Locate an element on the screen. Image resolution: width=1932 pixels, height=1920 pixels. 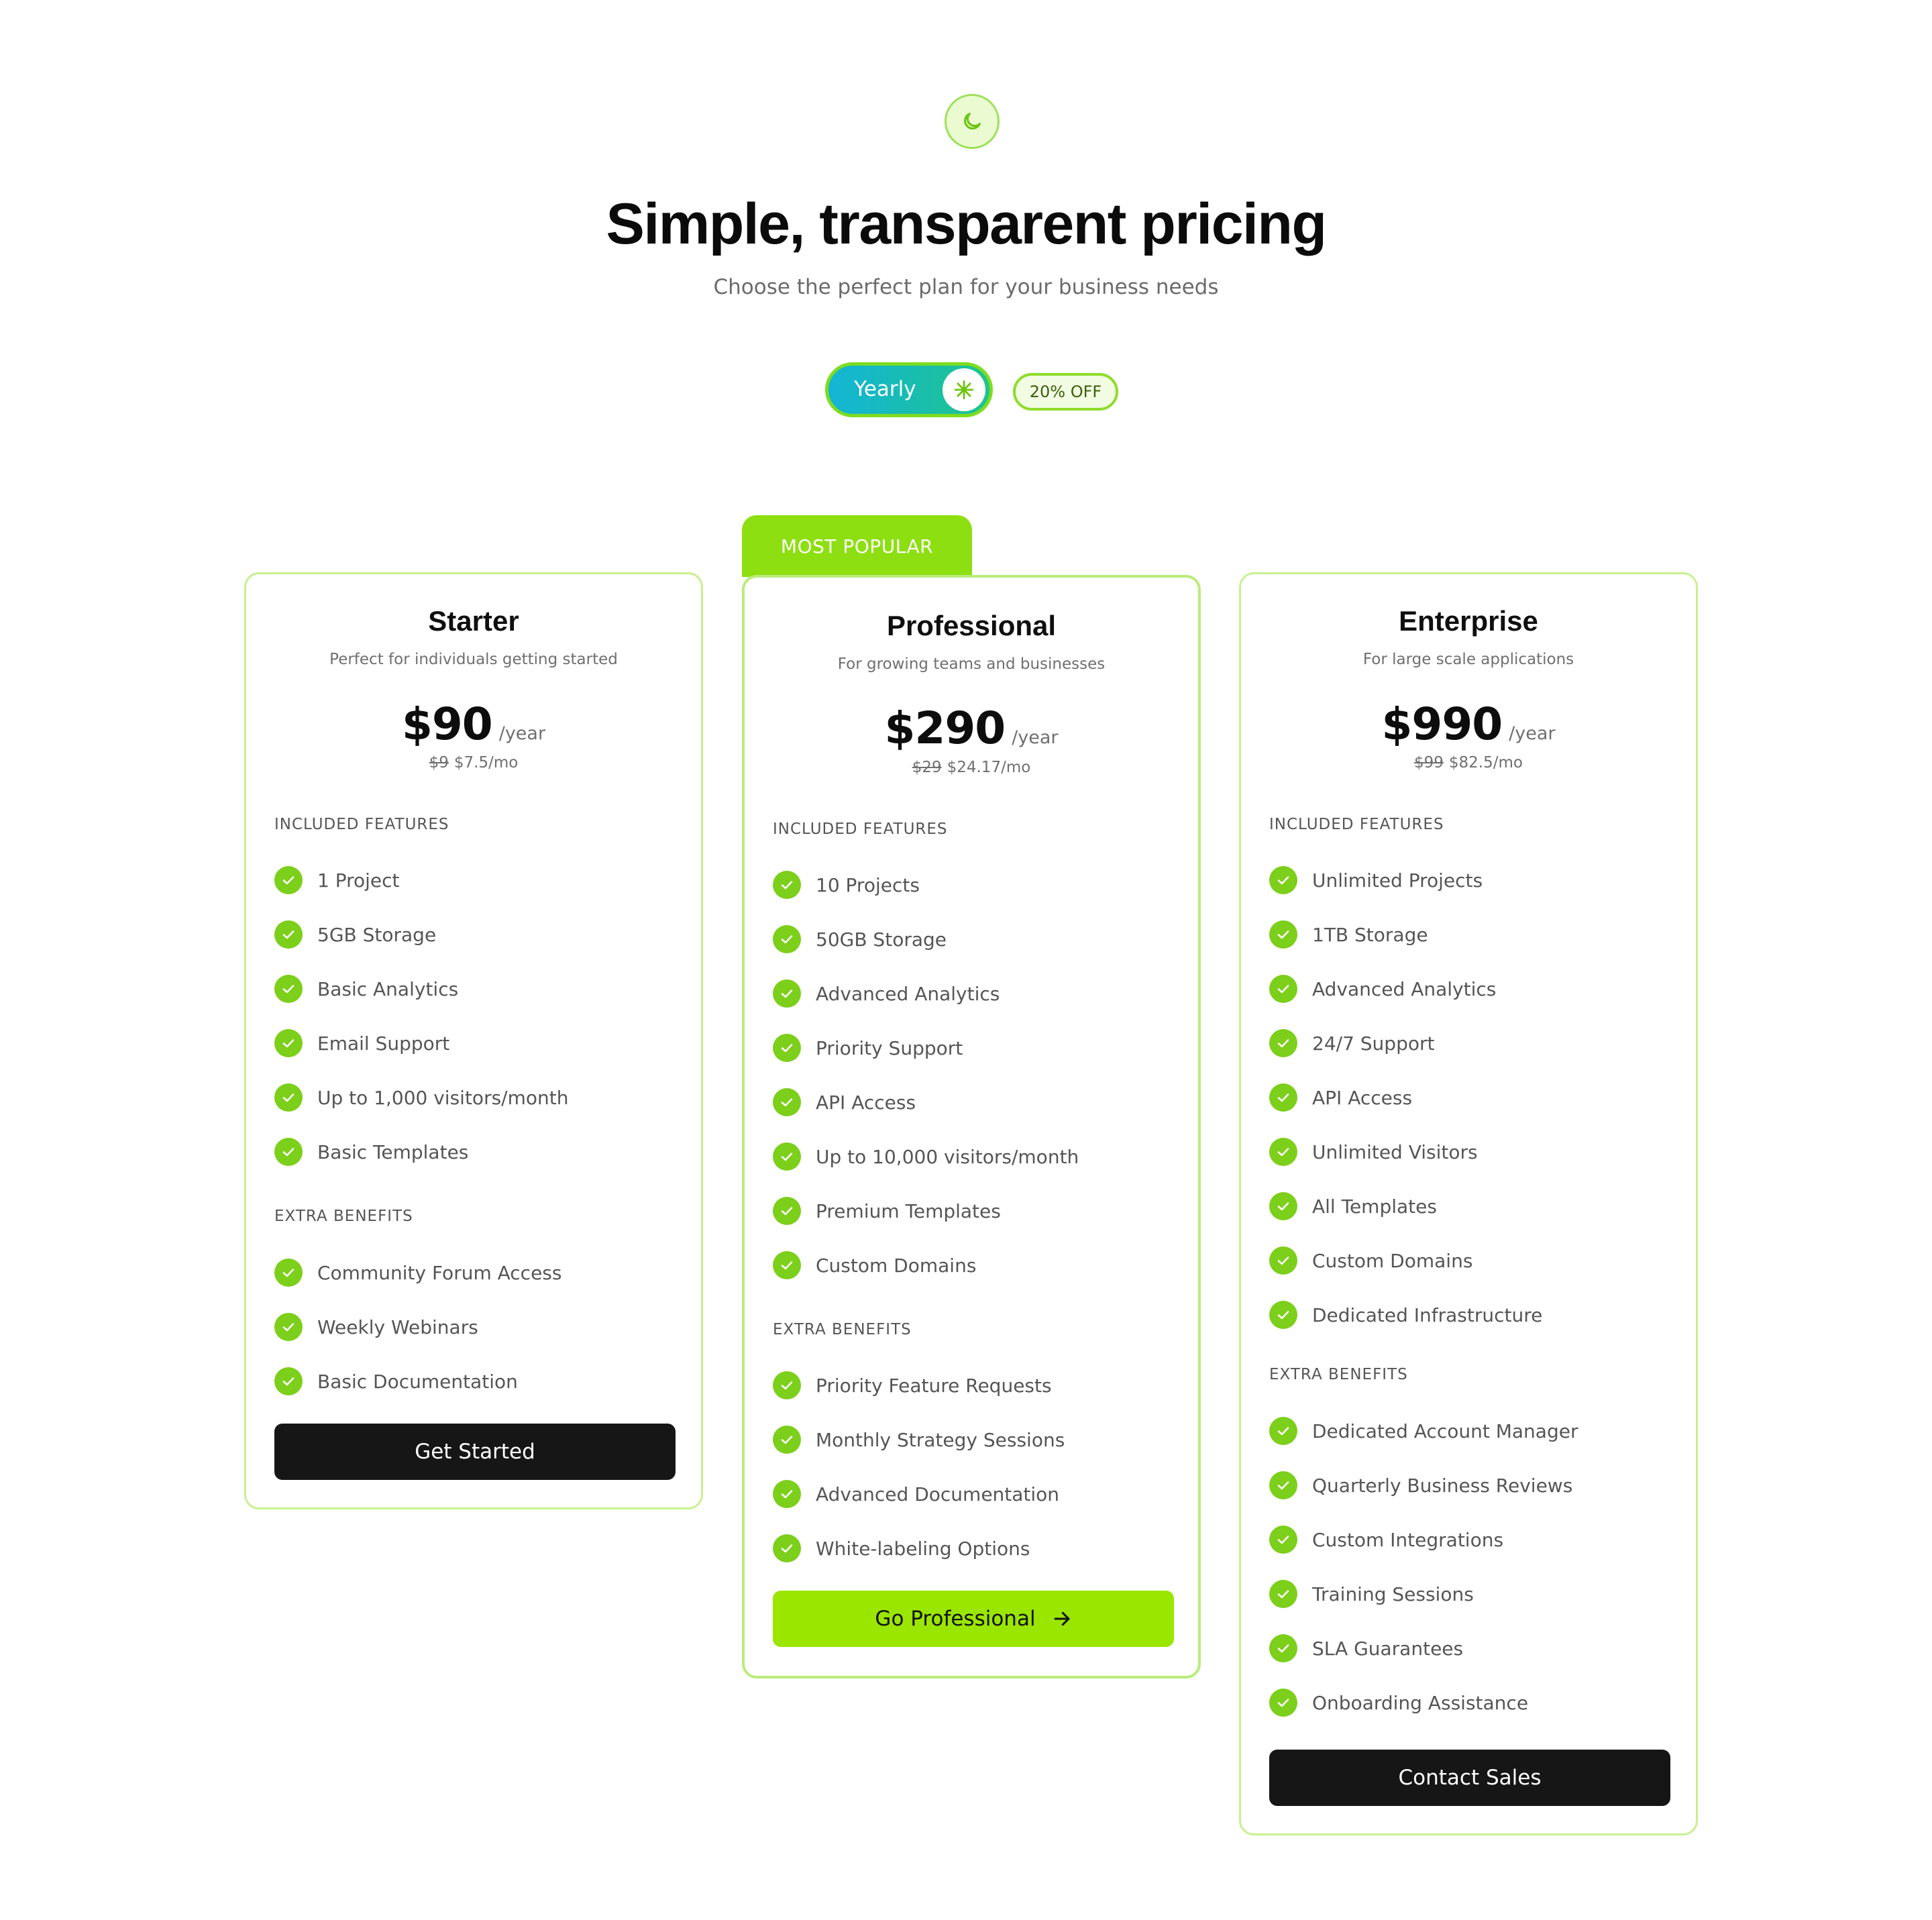
billing-period-toggle: Yearly is located at coordinates (909, 390).